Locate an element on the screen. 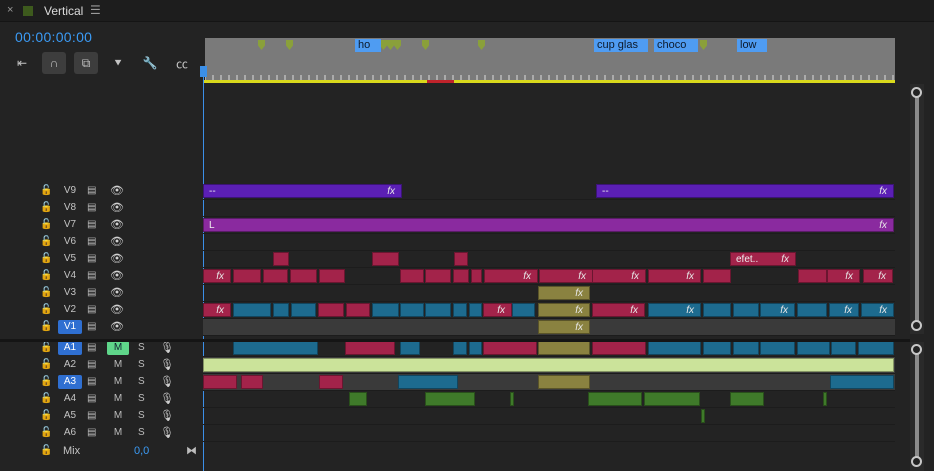 The width and height of the screenshot is (934, 471). track-target-toggle: V6 is located at coordinates (70, 242).